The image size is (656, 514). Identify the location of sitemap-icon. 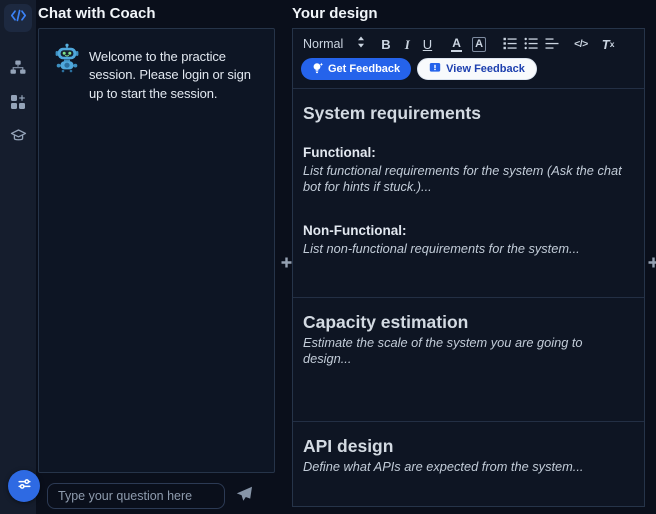
(18, 70).